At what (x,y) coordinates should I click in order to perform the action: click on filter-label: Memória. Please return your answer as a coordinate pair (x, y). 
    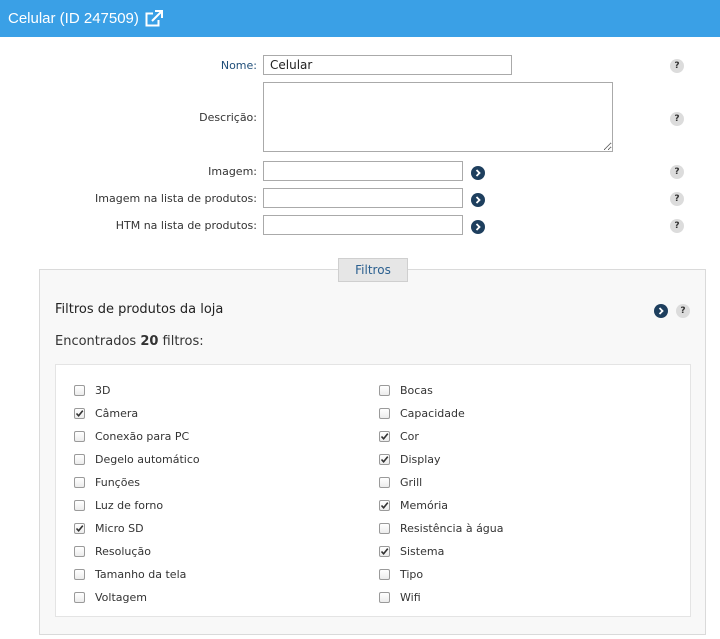
    Looking at the image, I should click on (424, 505).